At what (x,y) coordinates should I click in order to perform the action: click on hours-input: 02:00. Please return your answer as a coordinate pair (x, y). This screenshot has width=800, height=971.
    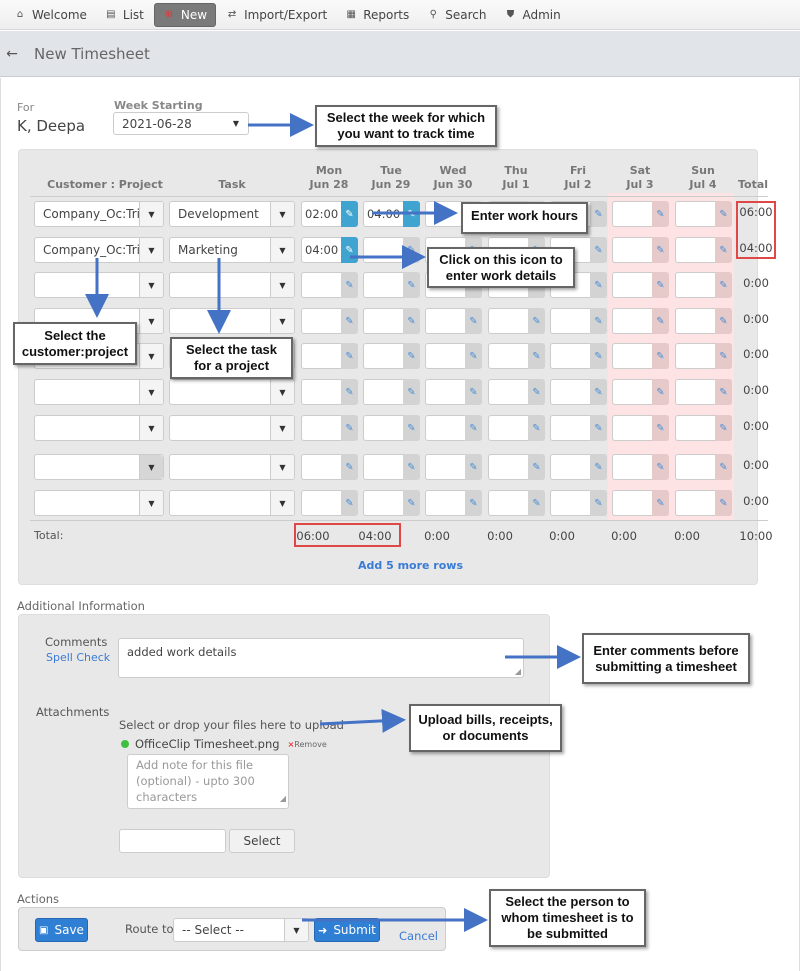
    Looking at the image, I should click on (321, 214).